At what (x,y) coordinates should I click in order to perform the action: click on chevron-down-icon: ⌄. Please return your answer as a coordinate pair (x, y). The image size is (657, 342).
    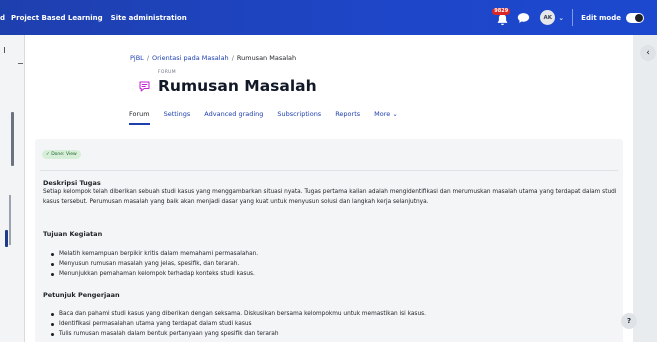
    Looking at the image, I should click on (561, 18).